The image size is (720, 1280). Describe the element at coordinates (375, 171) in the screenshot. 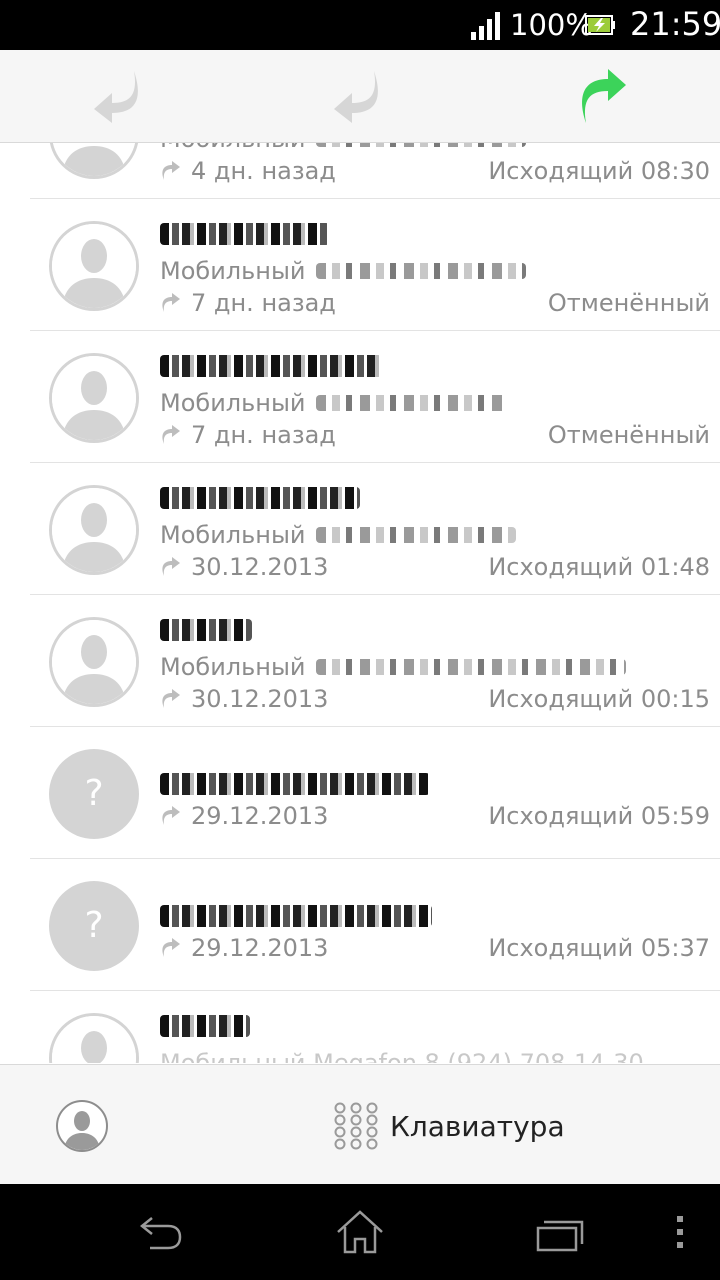

I see `call-log-row: Мобильный 4 дн. назад Исходящий 08:30` at that location.